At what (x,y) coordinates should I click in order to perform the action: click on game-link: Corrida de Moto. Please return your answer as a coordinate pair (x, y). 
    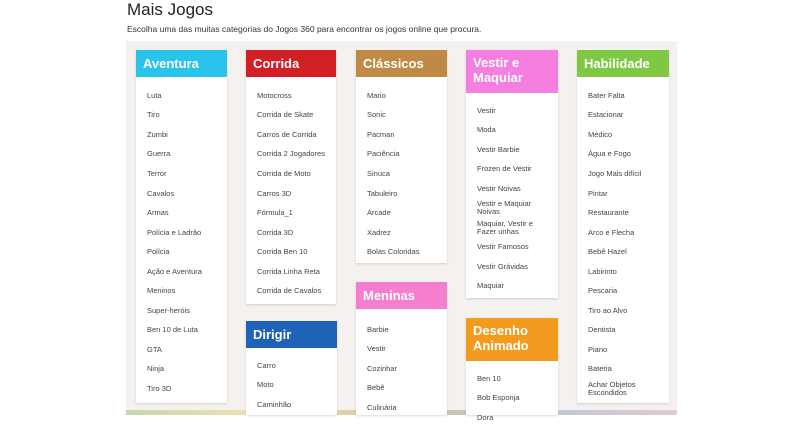
    Looking at the image, I should click on (294, 174).